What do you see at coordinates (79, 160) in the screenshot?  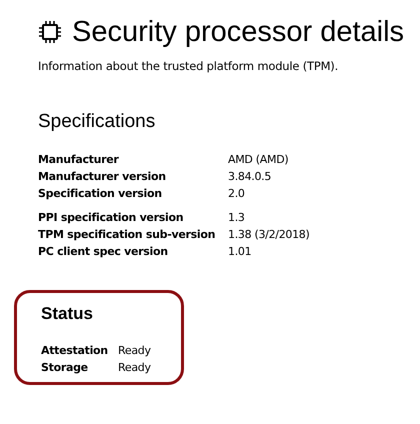 I see `property-label: Manufacturer` at bounding box center [79, 160].